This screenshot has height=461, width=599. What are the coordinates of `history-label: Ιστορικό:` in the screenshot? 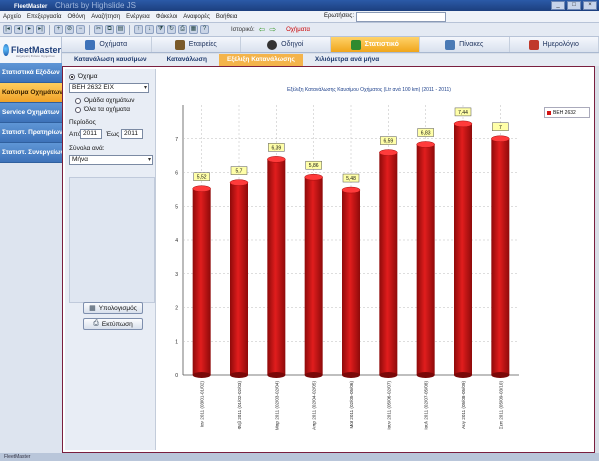 It's located at (243, 29).